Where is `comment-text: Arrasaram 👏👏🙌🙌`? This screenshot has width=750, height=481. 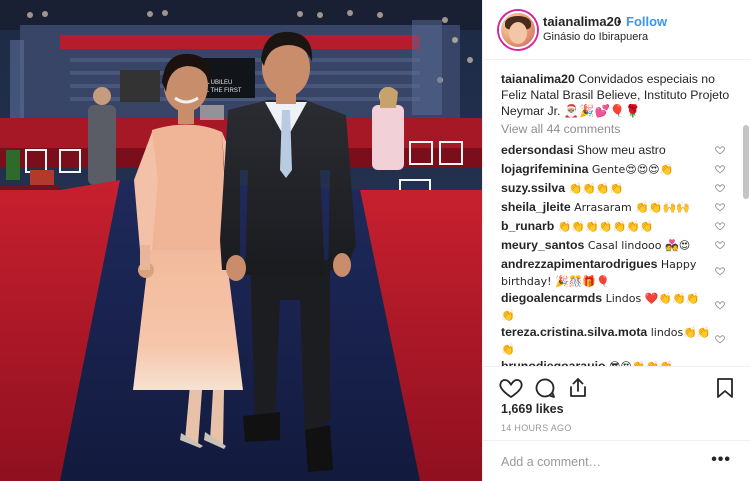
comment-text: Arrasaram 👏👏🙌🙌 is located at coordinates (632, 207).